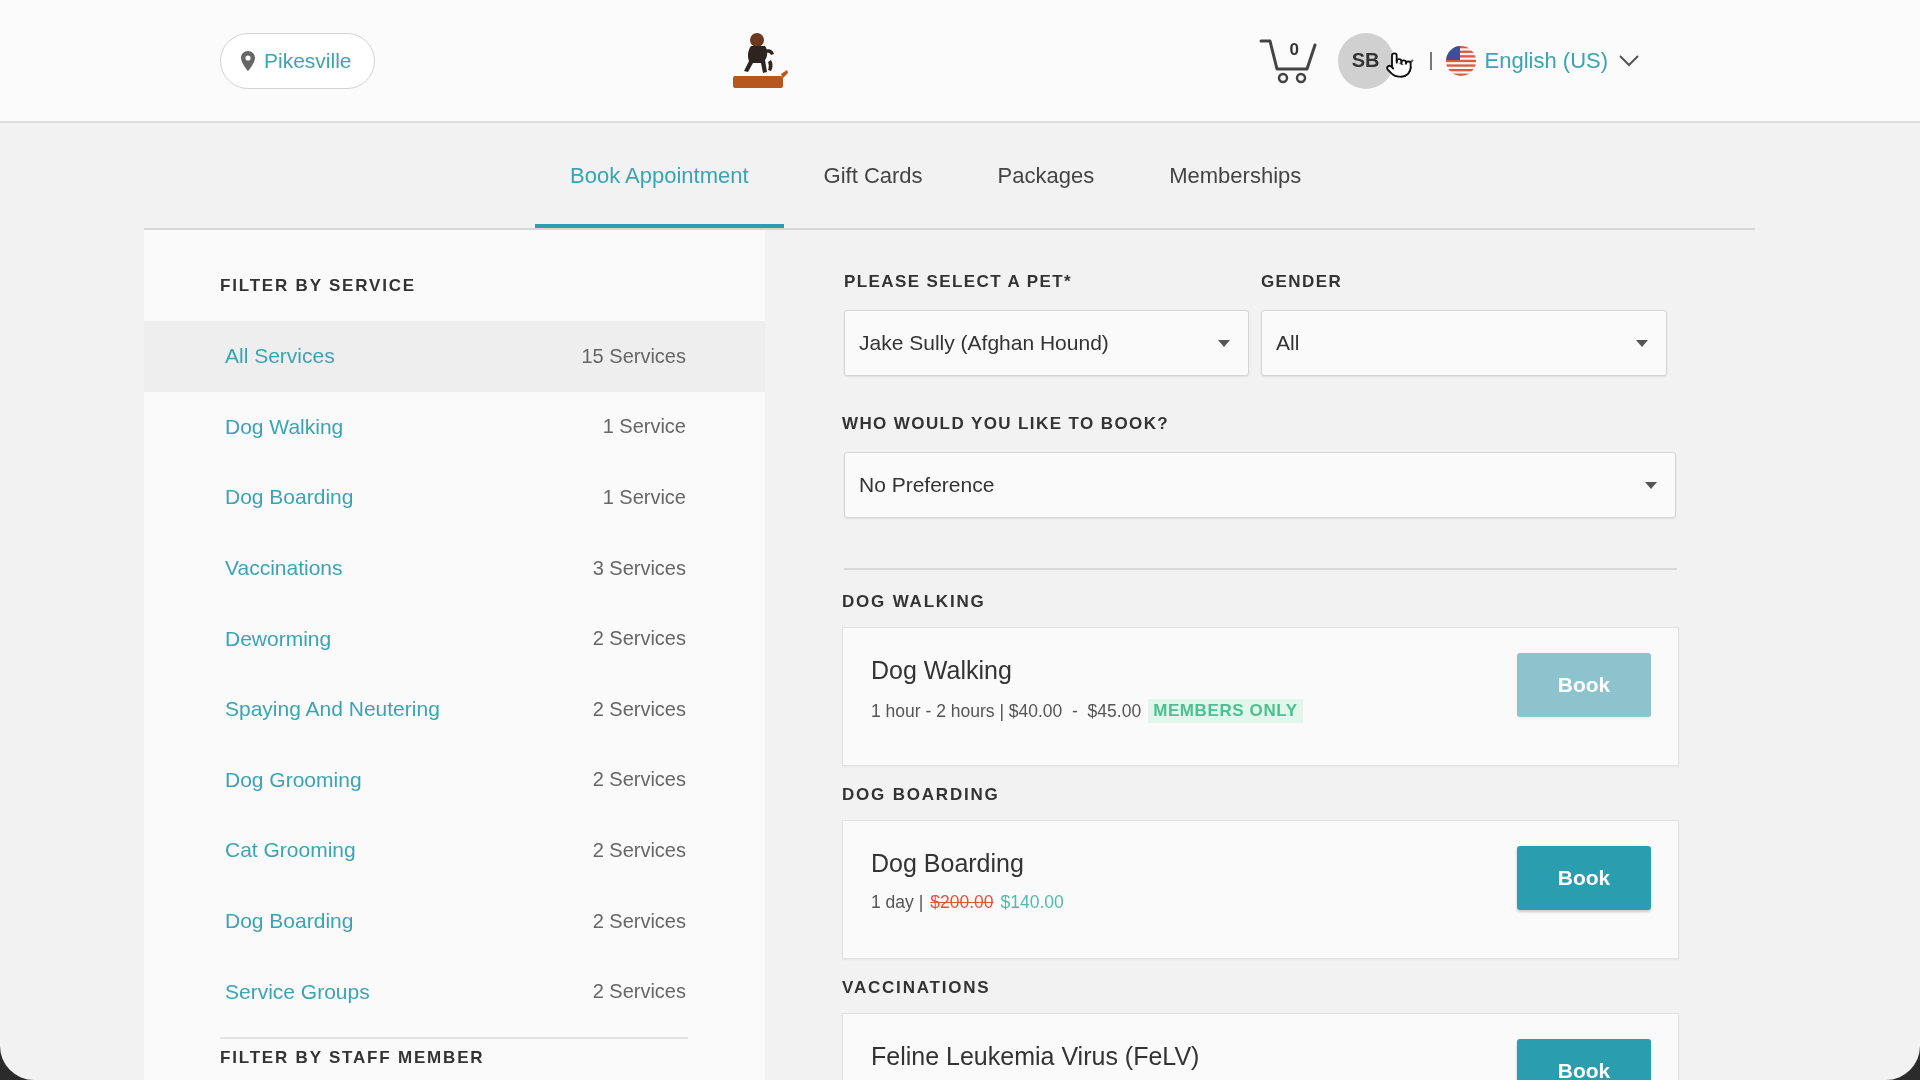 This screenshot has height=1080, width=1920. What do you see at coordinates (639, 568) in the screenshot?
I see `service-count: 3 Services` at bounding box center [639, 568].